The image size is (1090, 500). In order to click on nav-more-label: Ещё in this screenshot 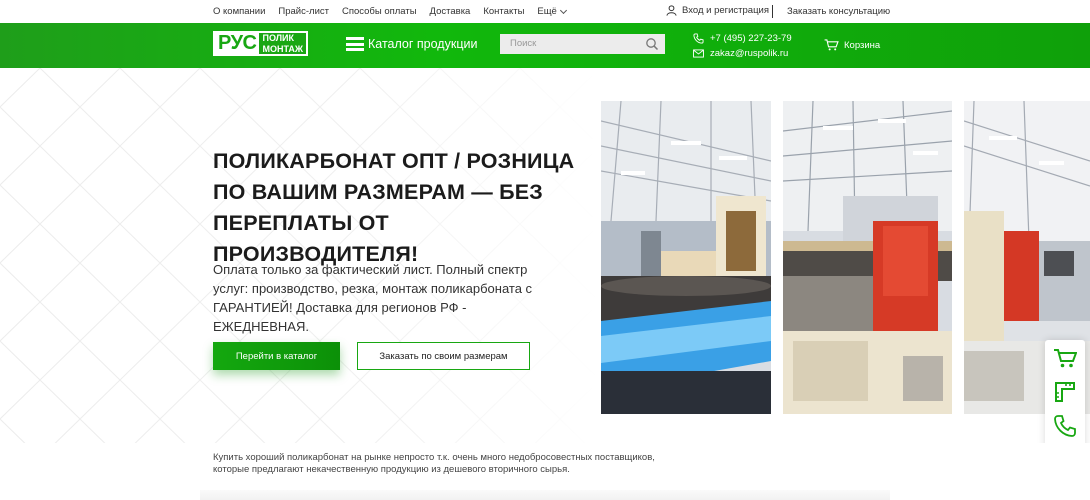, I will do `click(547, 11)`.